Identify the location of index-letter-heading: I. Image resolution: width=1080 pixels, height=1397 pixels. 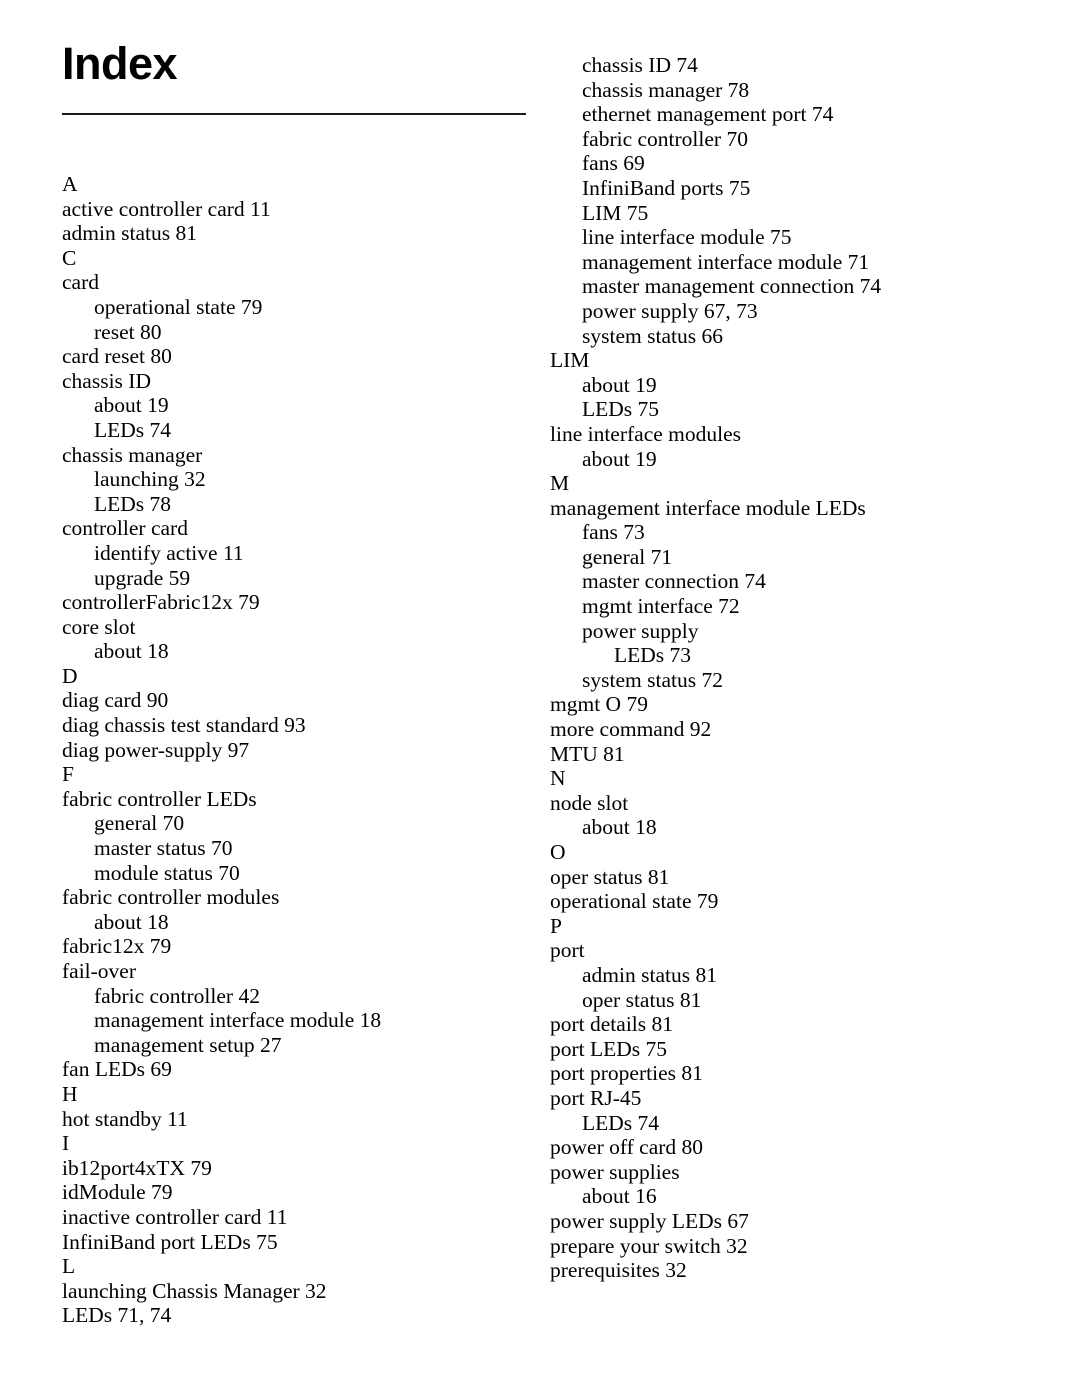
(66, 1143).